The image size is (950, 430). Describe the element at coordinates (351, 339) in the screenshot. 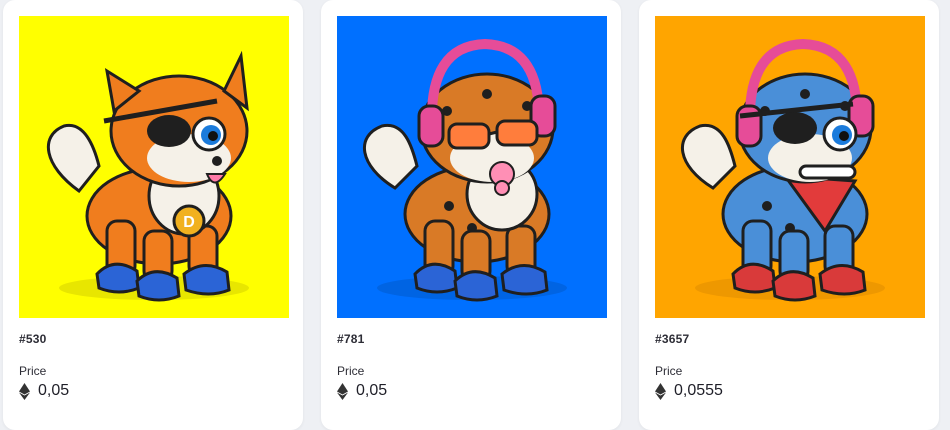

I see `token-id: #781` at that location.